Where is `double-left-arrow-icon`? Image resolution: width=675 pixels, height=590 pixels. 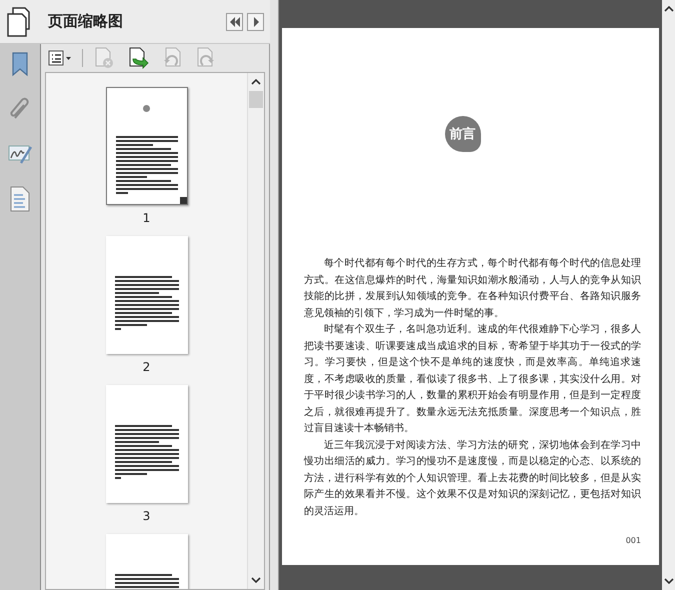
double-left-arrow-icon is located at coordinates (234, 21).